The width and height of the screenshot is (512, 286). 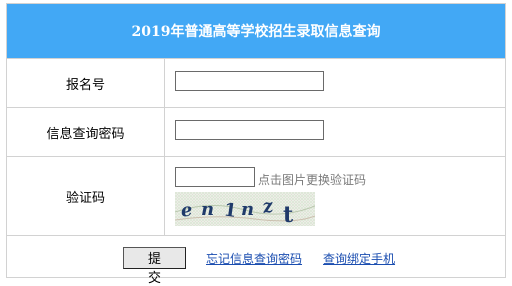 I want to click on forgot-password-link: 忘记信息查询密码, so click(x=254, y=258).